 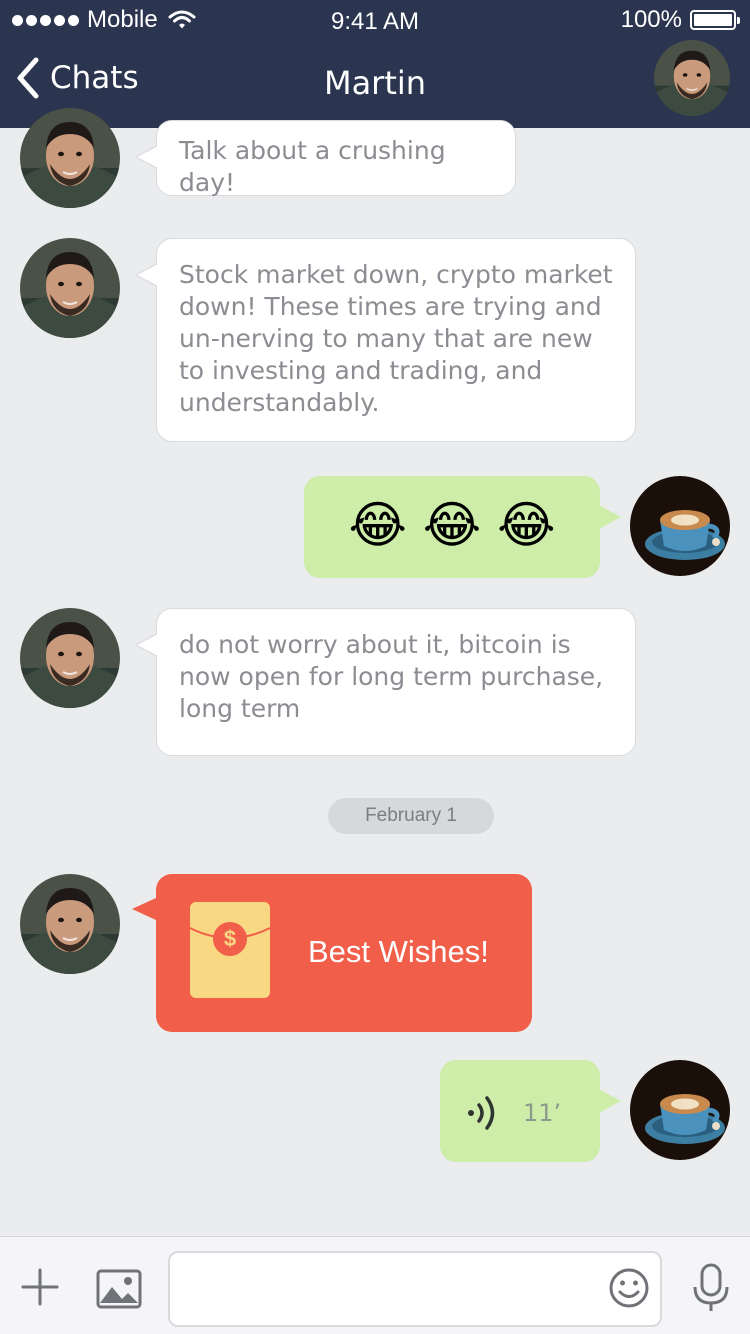 I want to click on red-envelope-message: $ Best Wishes!, so click(x=332, y=953).